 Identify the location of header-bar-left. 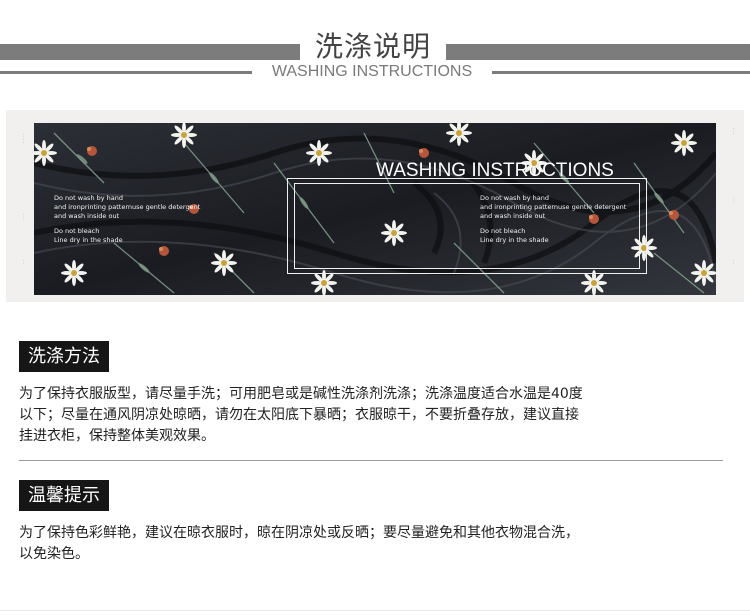
(150, 52).